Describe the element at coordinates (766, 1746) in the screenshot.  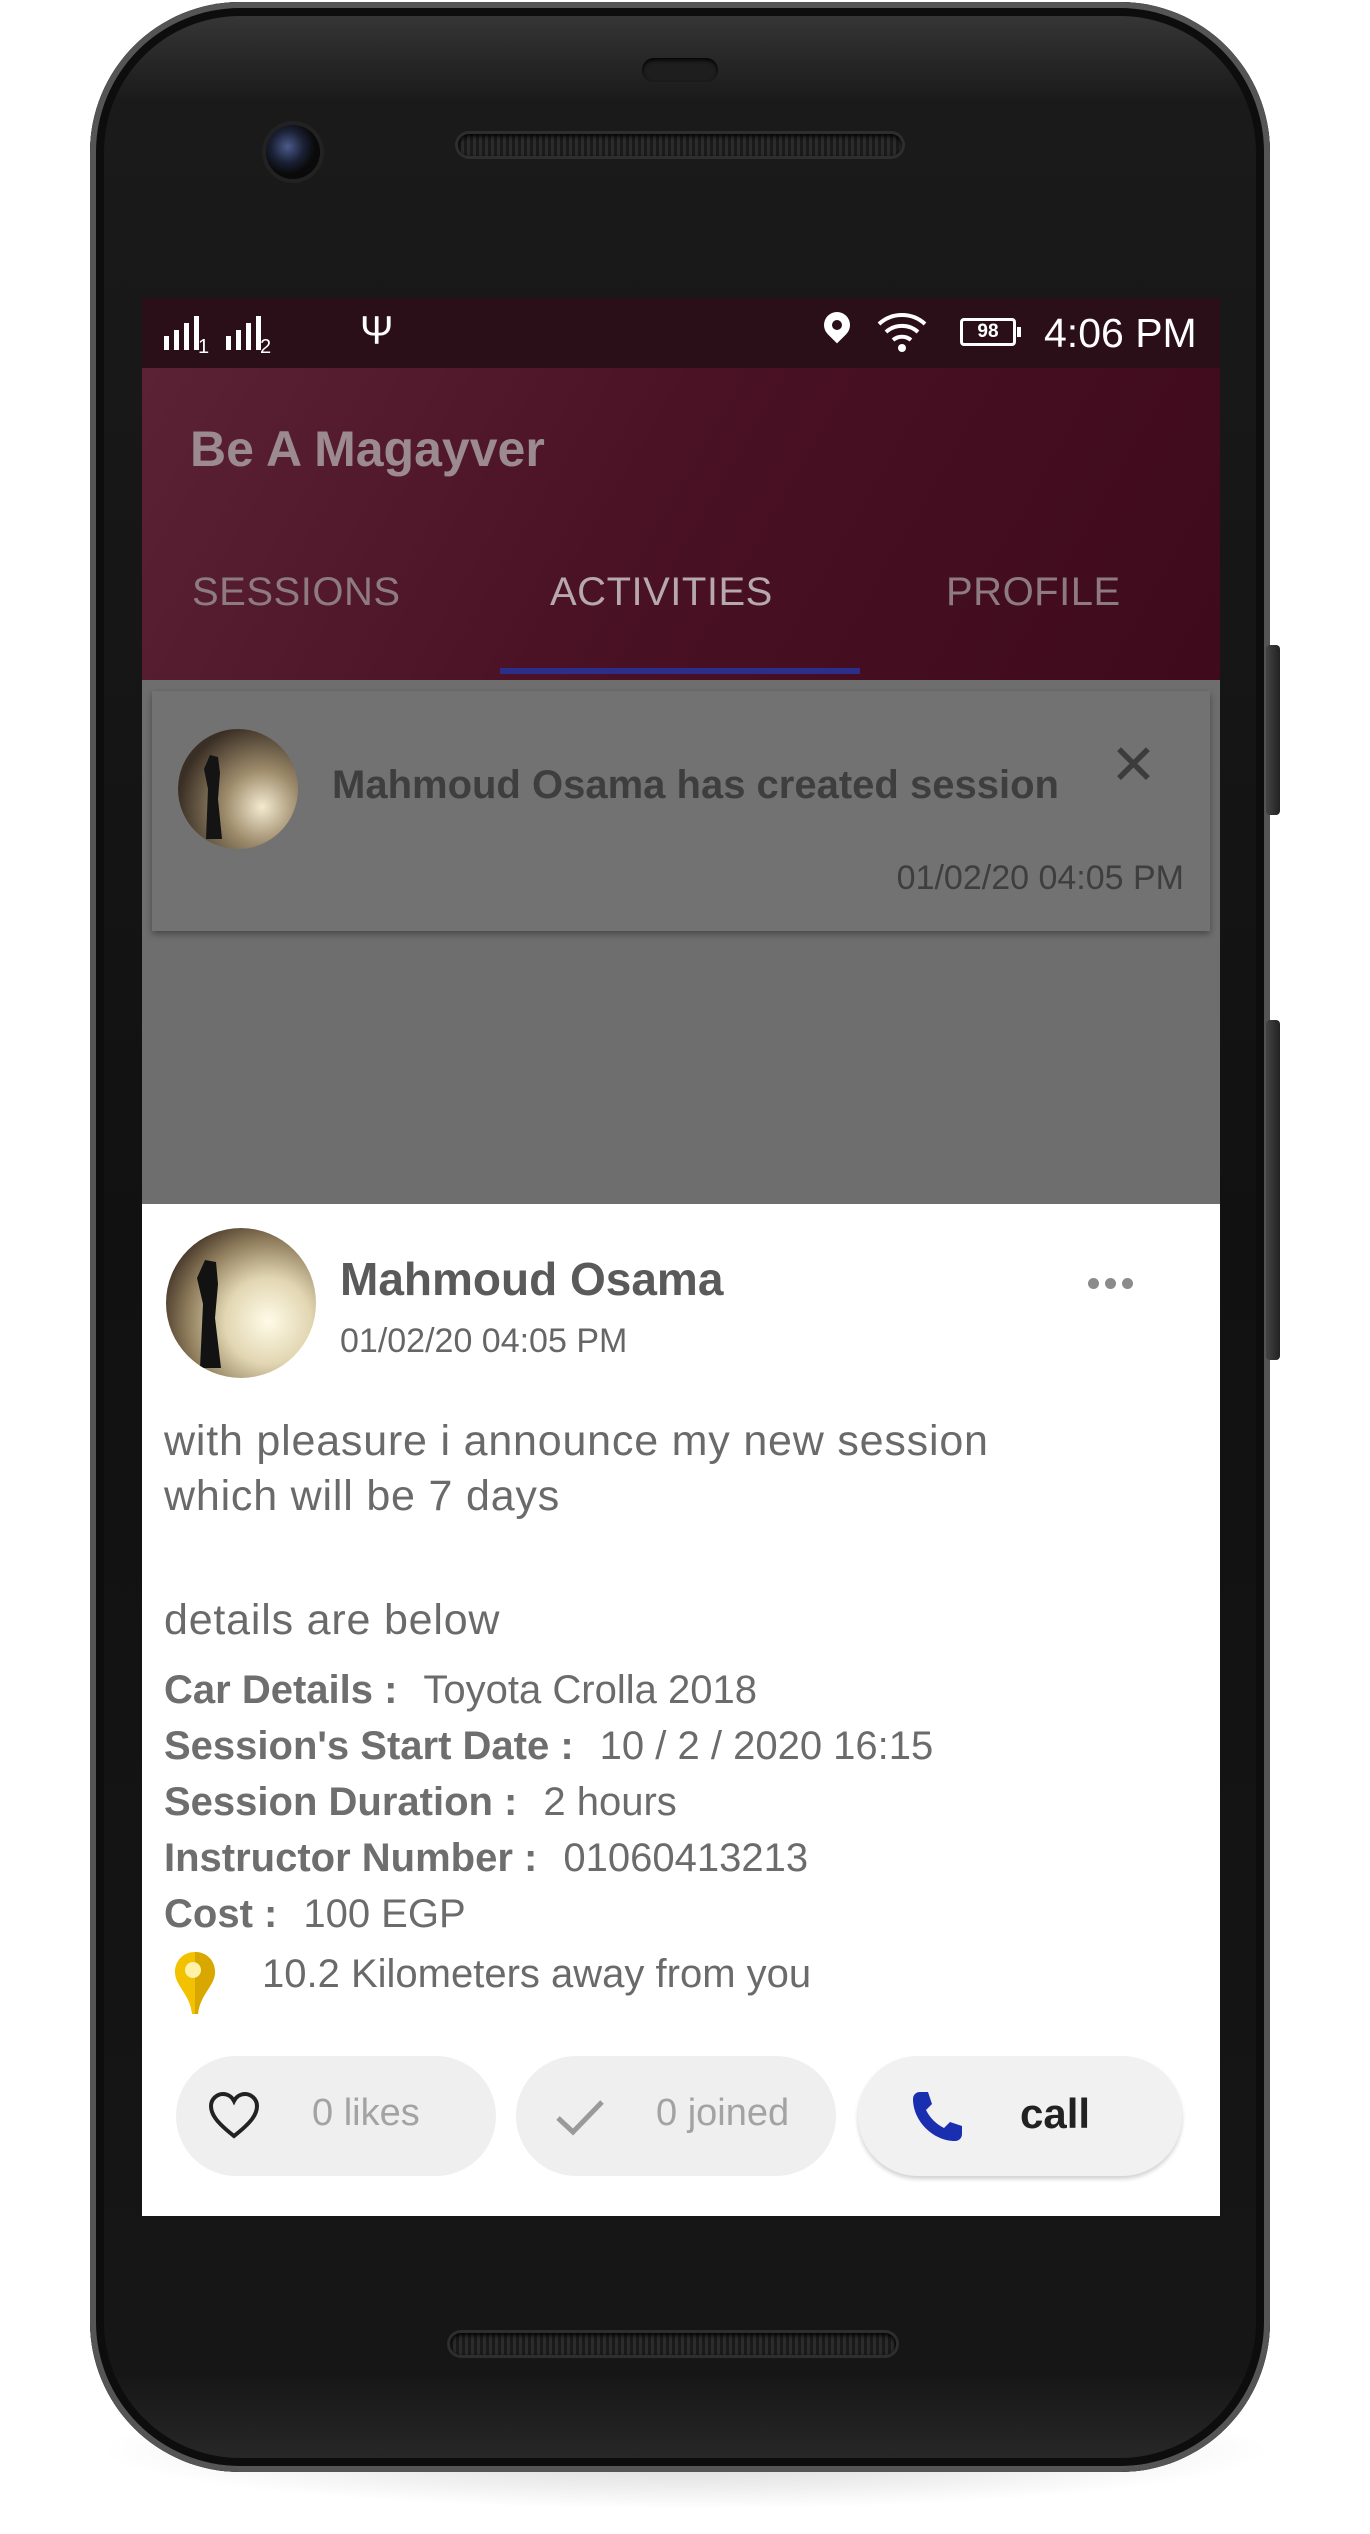
I see `detail-value: 10 / 2 / 2020 16:15` at that location.